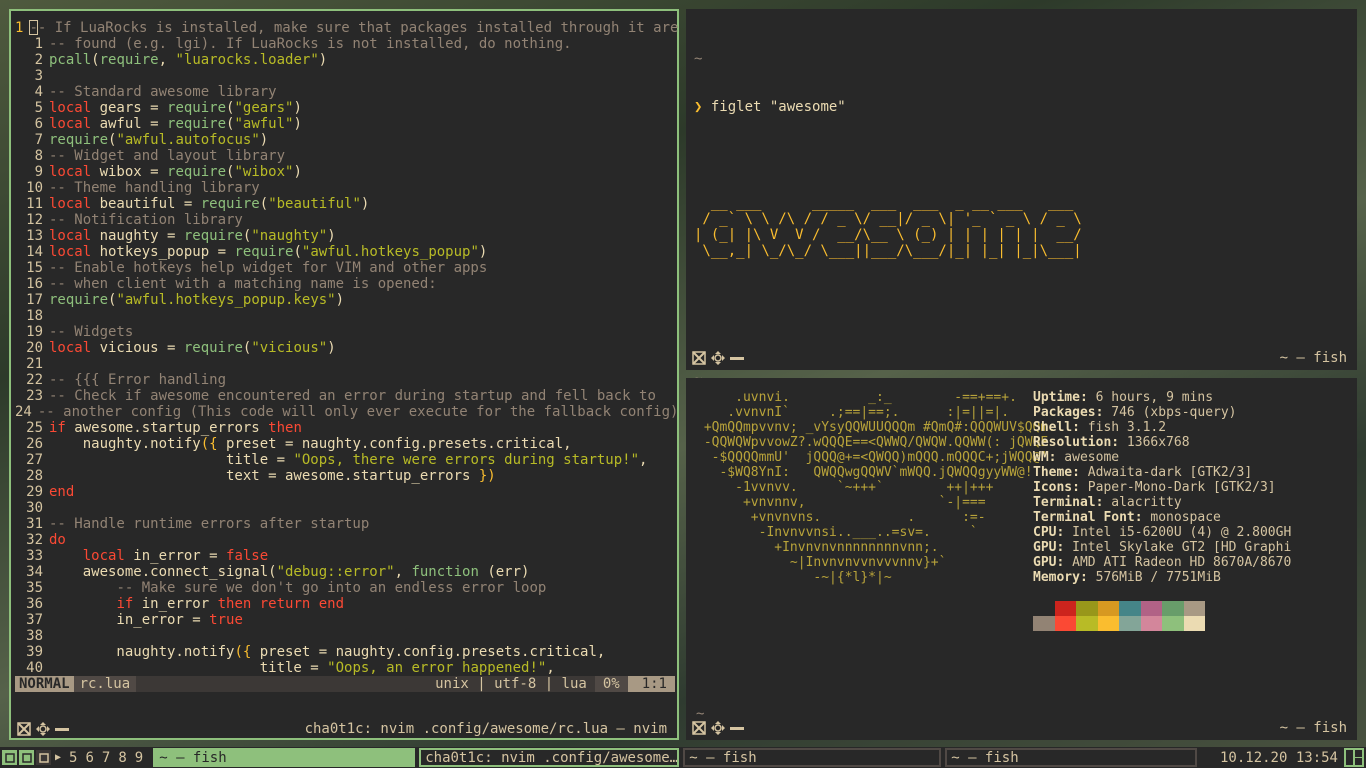  What do you see at coordinates (9, 757) in the screenshot?
I see `launcher-tile` at bounding box center [9, 757].